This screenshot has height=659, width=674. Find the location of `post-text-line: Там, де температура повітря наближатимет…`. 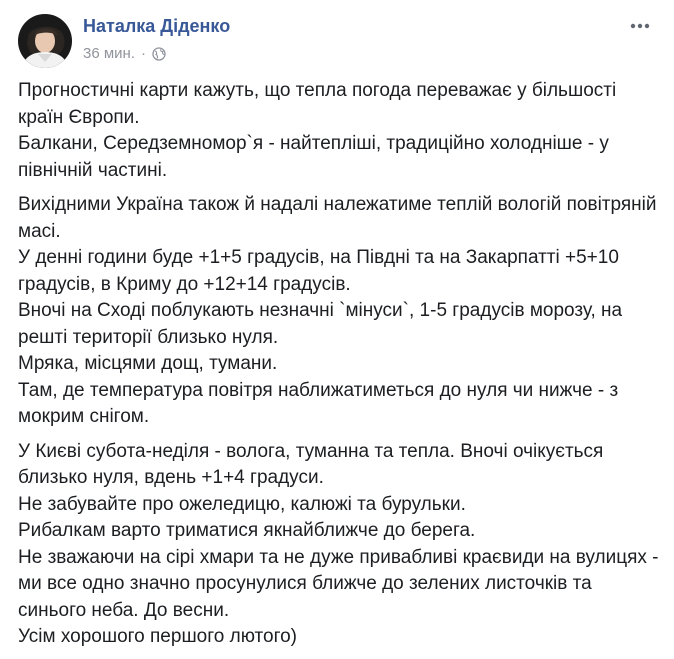

post-text-line: Там, де температура повітря наближатимет… is located at coordinates (318, 390).